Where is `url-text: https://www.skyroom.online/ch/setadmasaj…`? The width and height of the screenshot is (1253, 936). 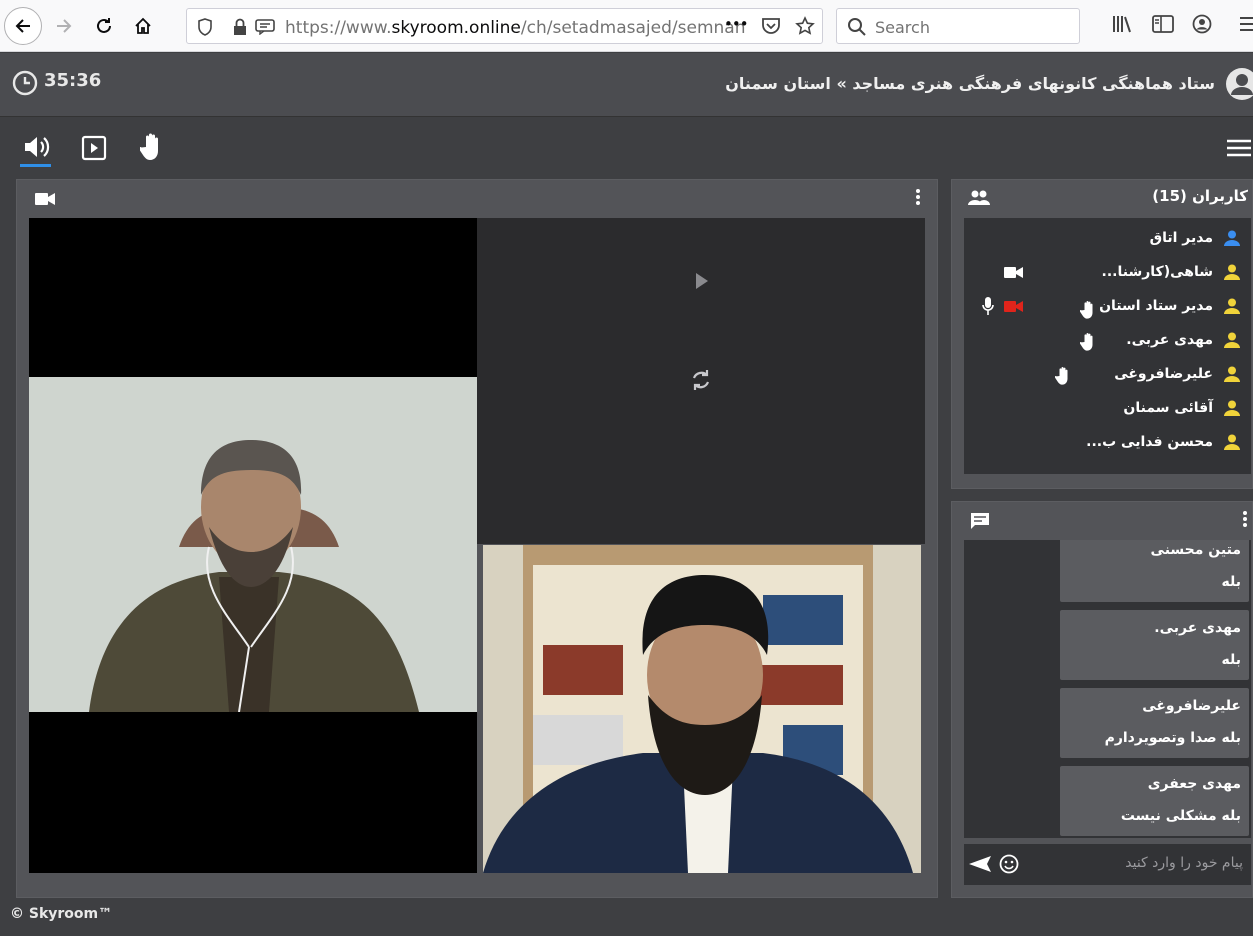 url-text: https://www.skyroom.online/ch/setadmasaj… is located at coordinates (515, 28).